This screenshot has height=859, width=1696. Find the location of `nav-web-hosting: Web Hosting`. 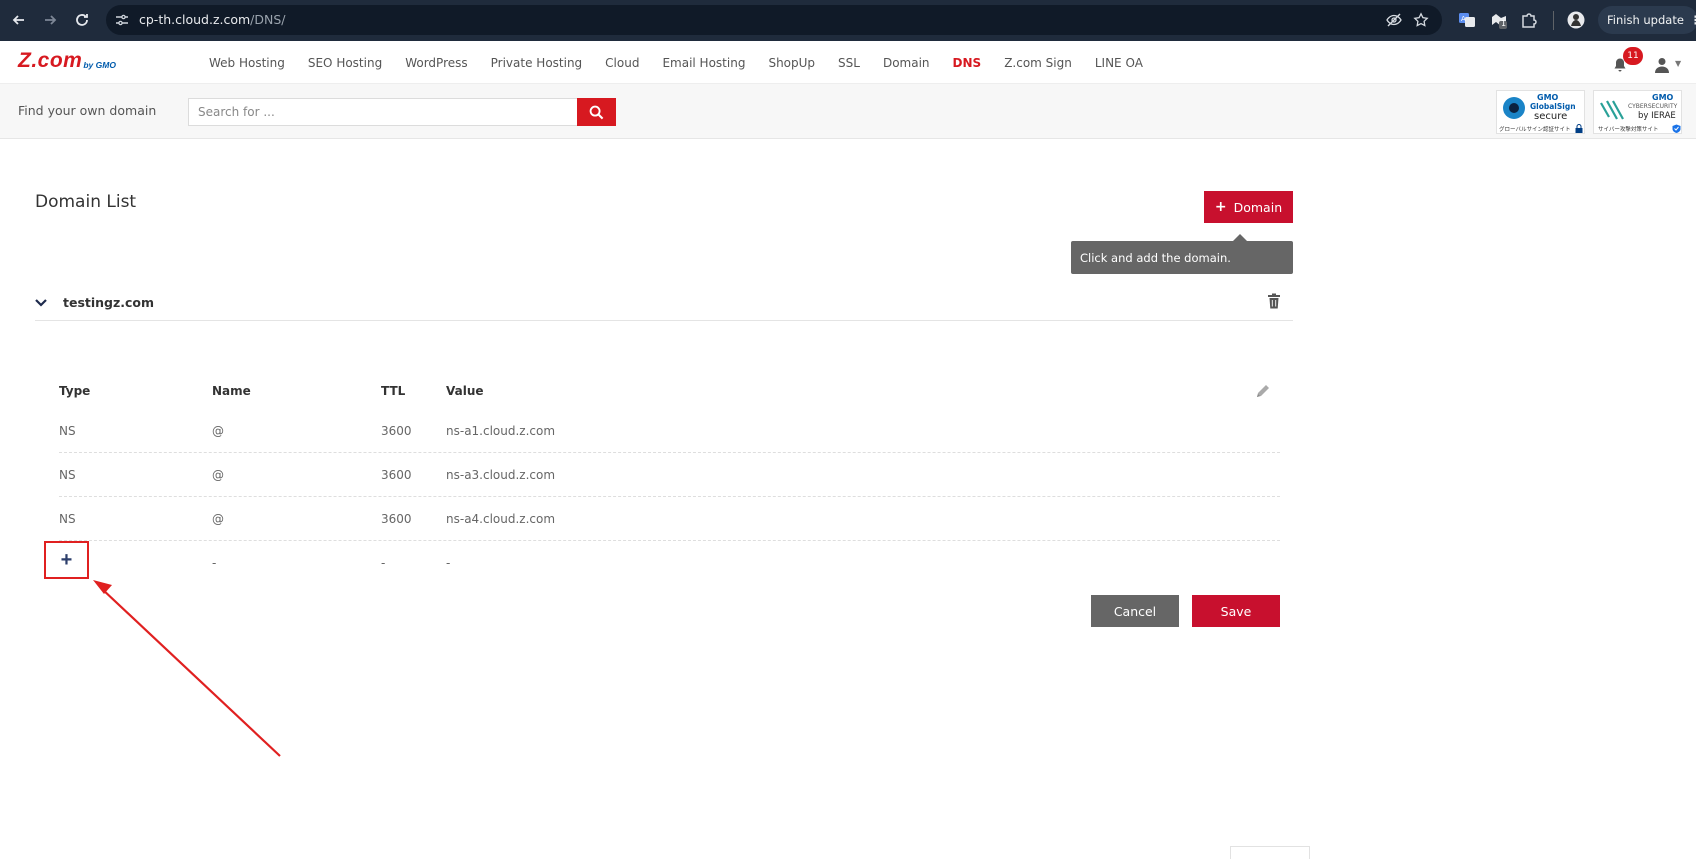

nav-web-hosting: Web Hosting is located at coordinates (247, 63).